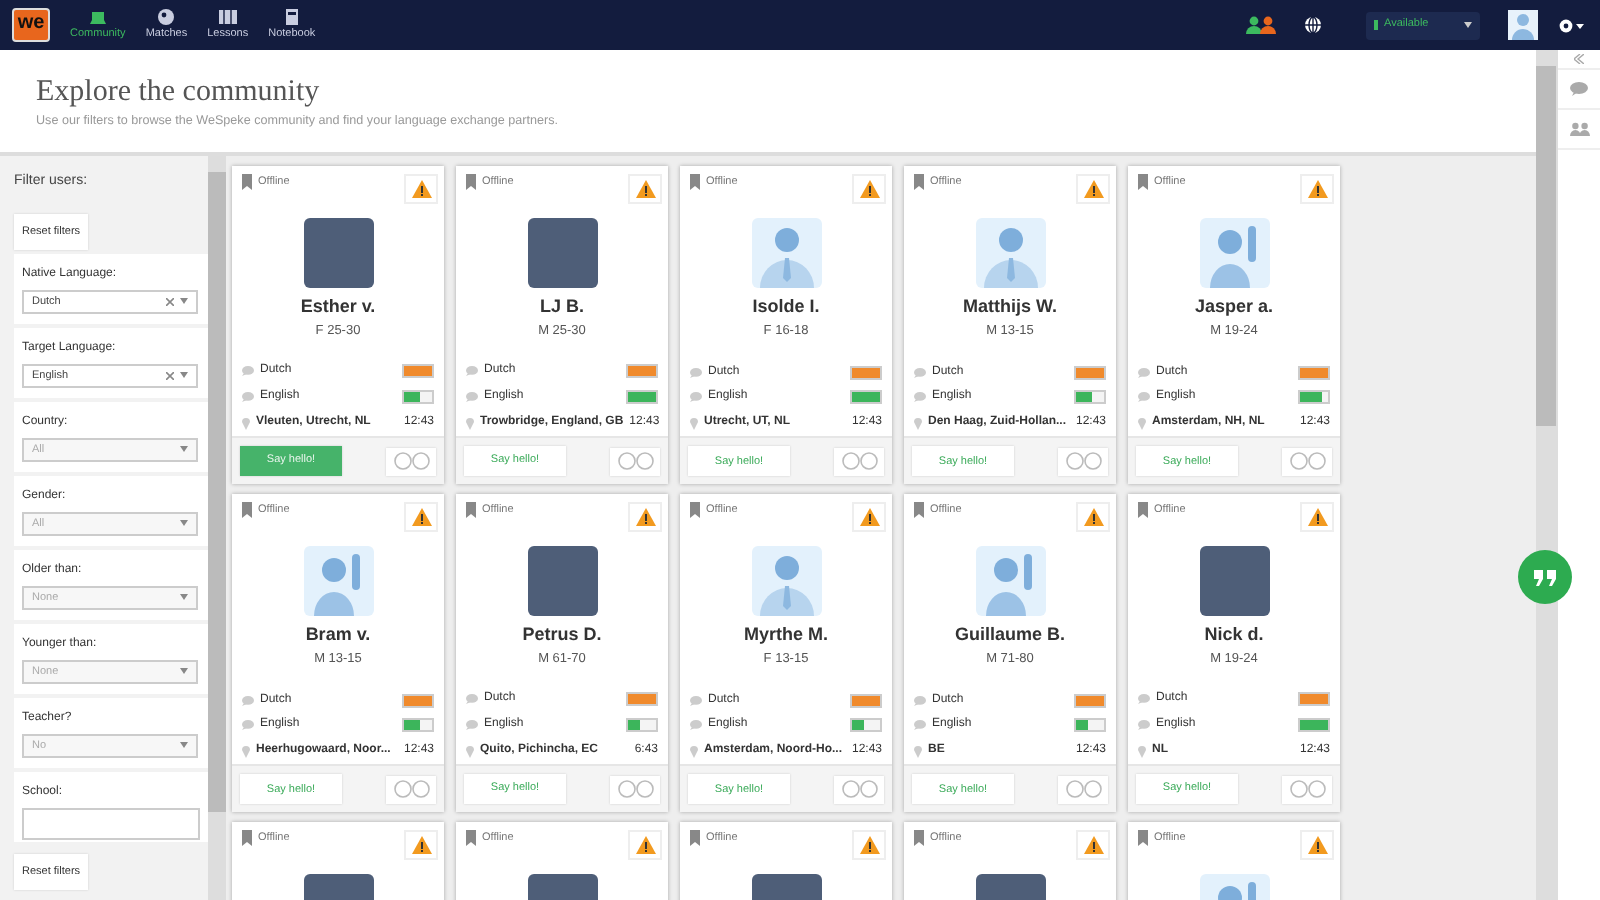 The width and height of the screenshot is (1600, 900). Describe the element at coordinates (1234, 634) in the screenshot. I see `user-name: Nick d.` at that location.